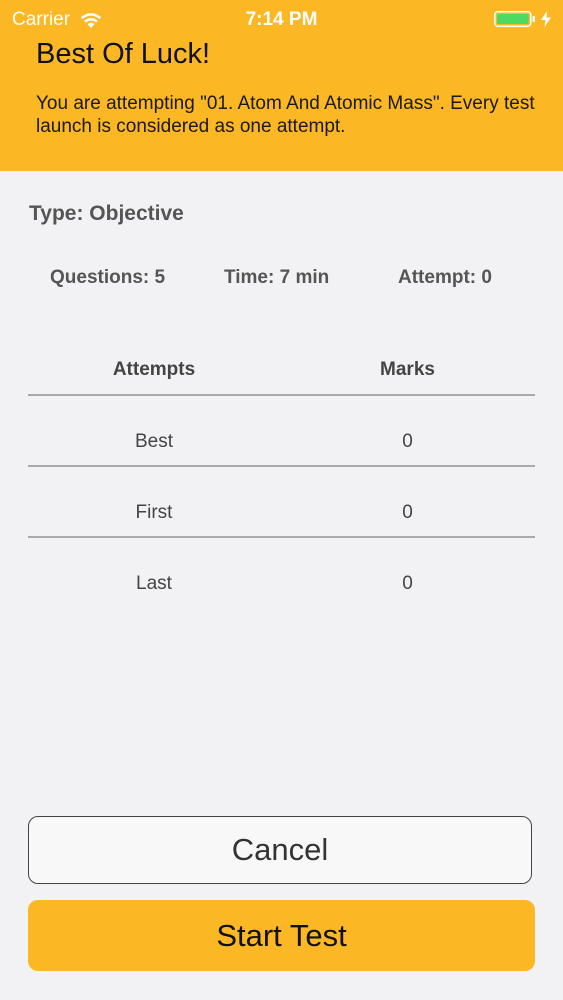  I want to click on battery-icon, so click(514, 19).